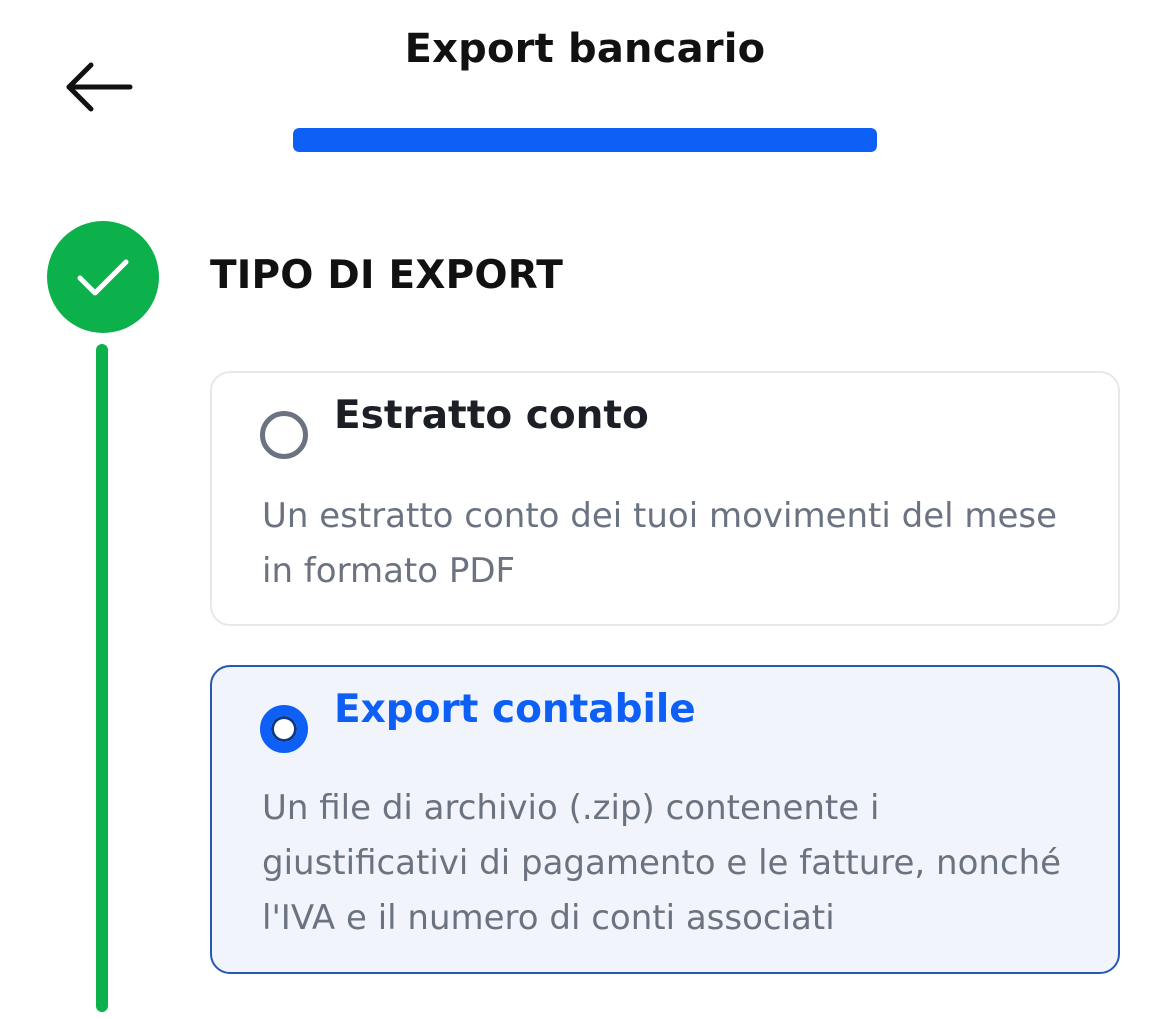 This screenshot has height=1019, width=1170. Describe the element at coordinates (491, 415) in the screenshot. I see `option-label: Estratto conto` at that location.